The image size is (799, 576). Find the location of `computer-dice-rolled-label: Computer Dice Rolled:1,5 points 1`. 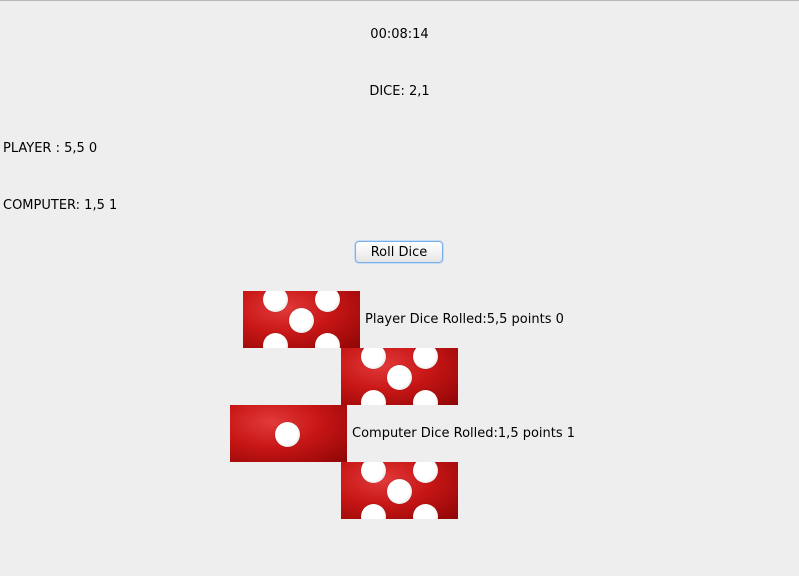

computer-dice-rolled-label: Computer Dice Rolled:1,5 points 1 is located at coordinates (464, 433).